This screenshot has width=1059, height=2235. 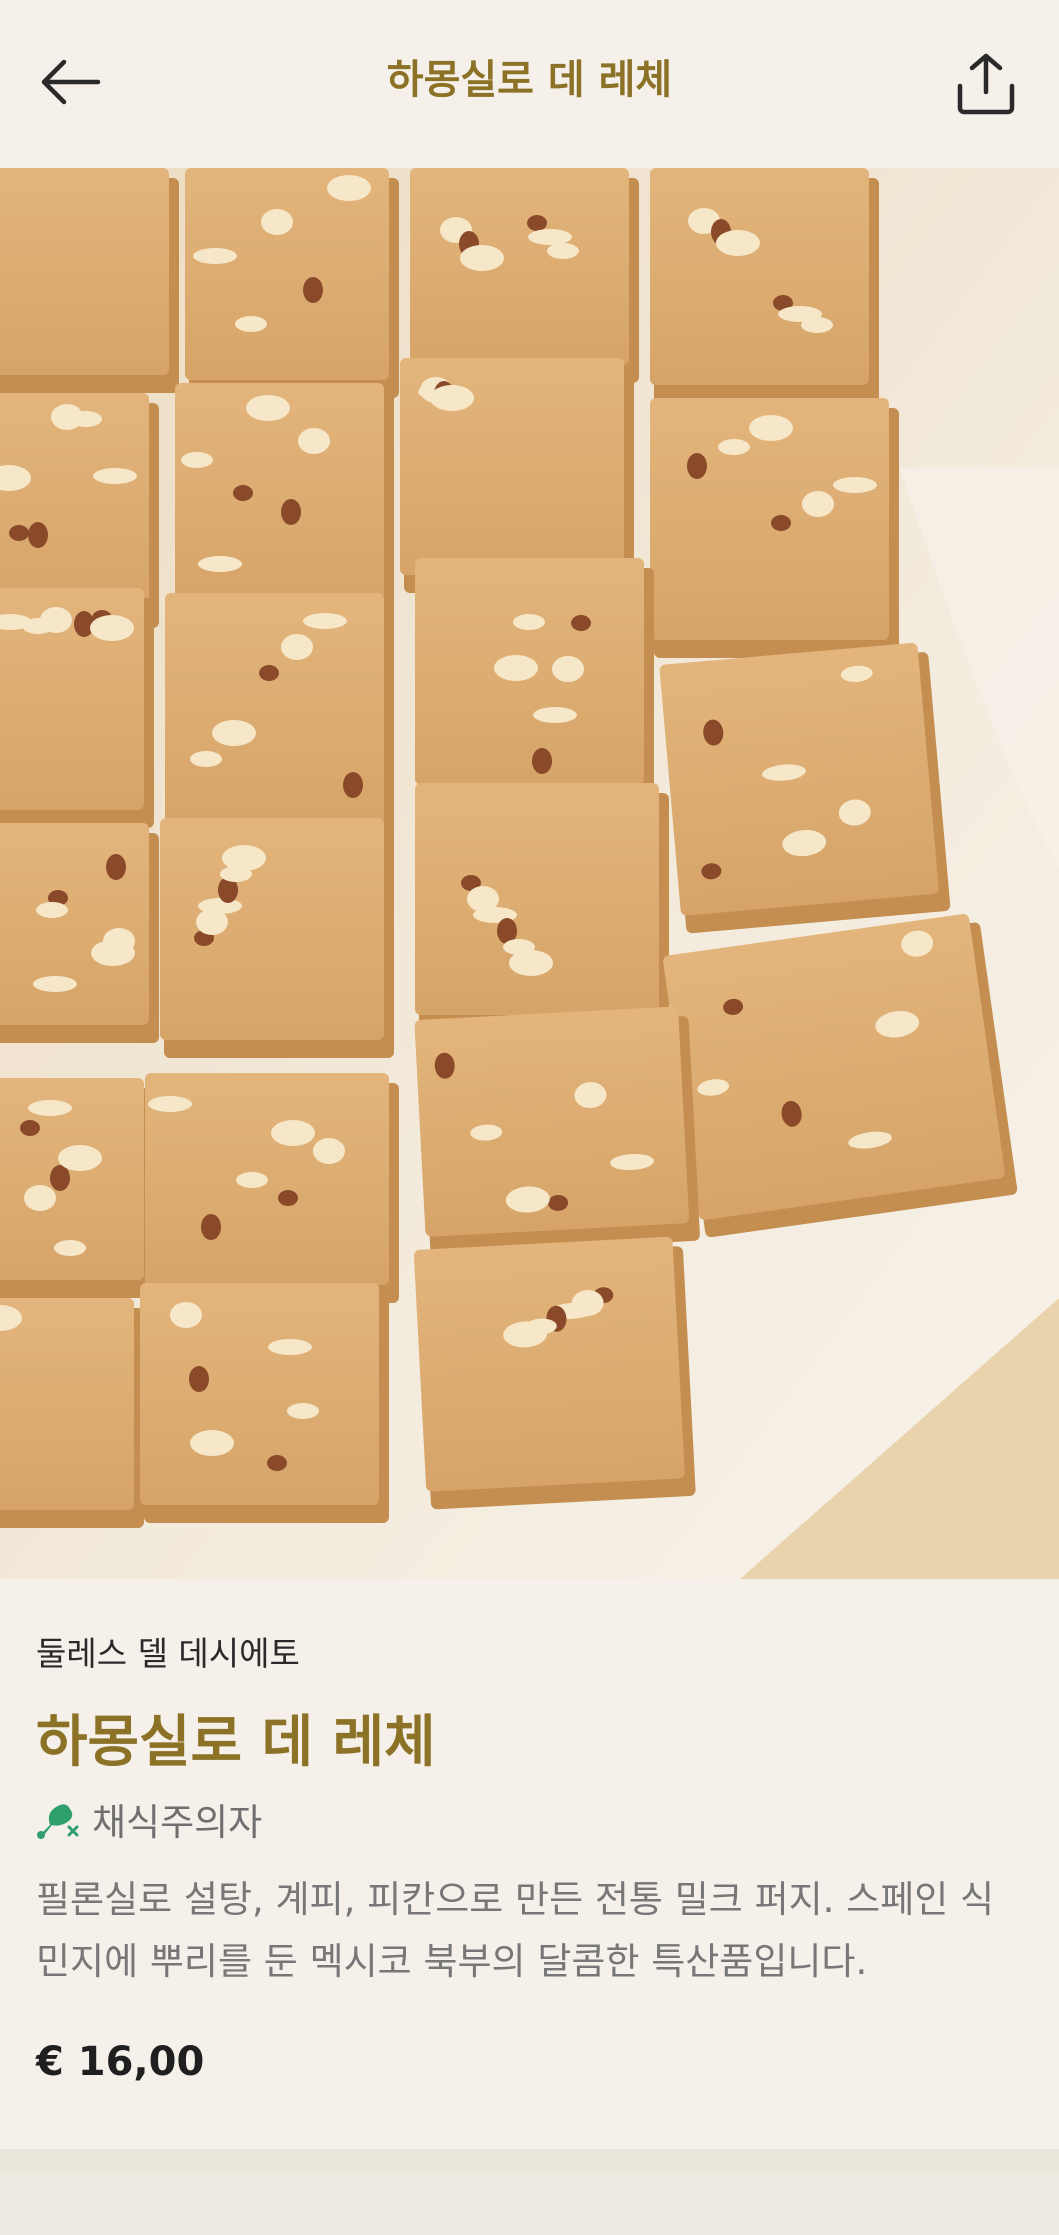 I want to click on top-app-bar: 하몽실로 데 레체, so click(x=529, y=84).